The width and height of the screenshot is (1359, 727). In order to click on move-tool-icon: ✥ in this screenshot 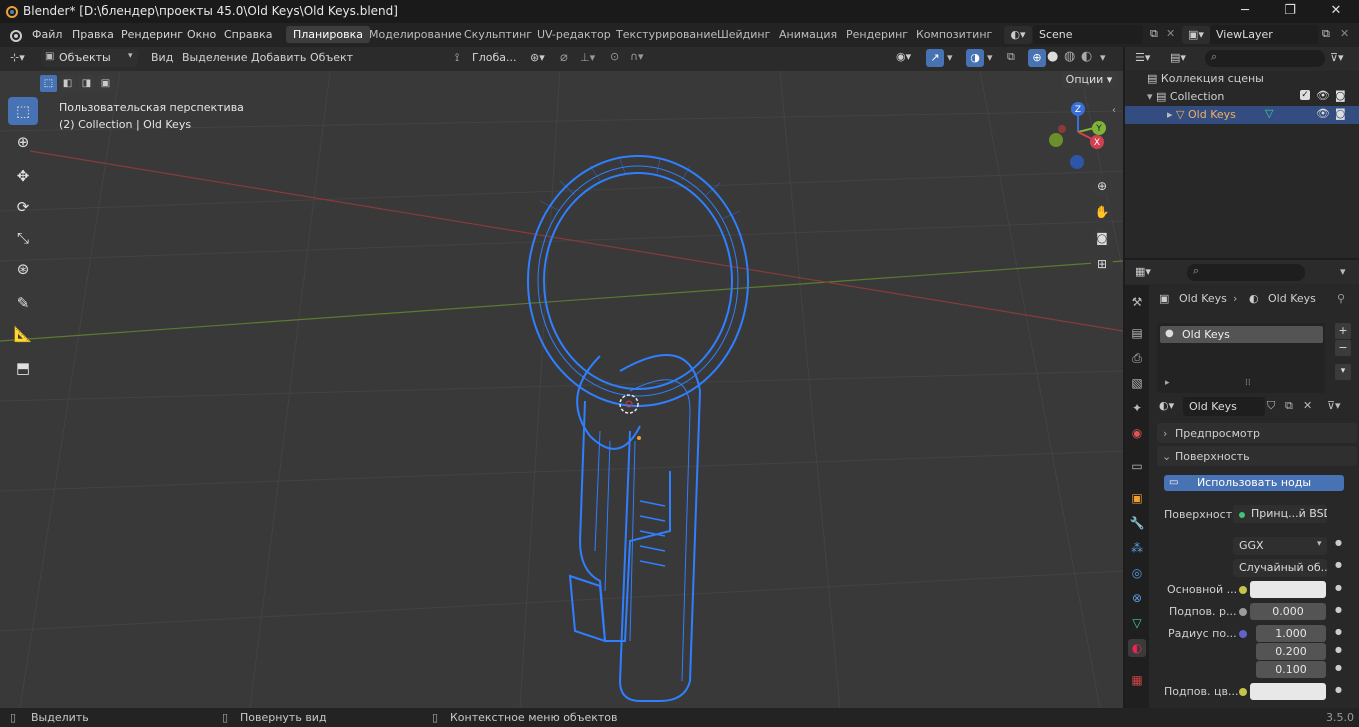, I will do `click(23, 176)`.